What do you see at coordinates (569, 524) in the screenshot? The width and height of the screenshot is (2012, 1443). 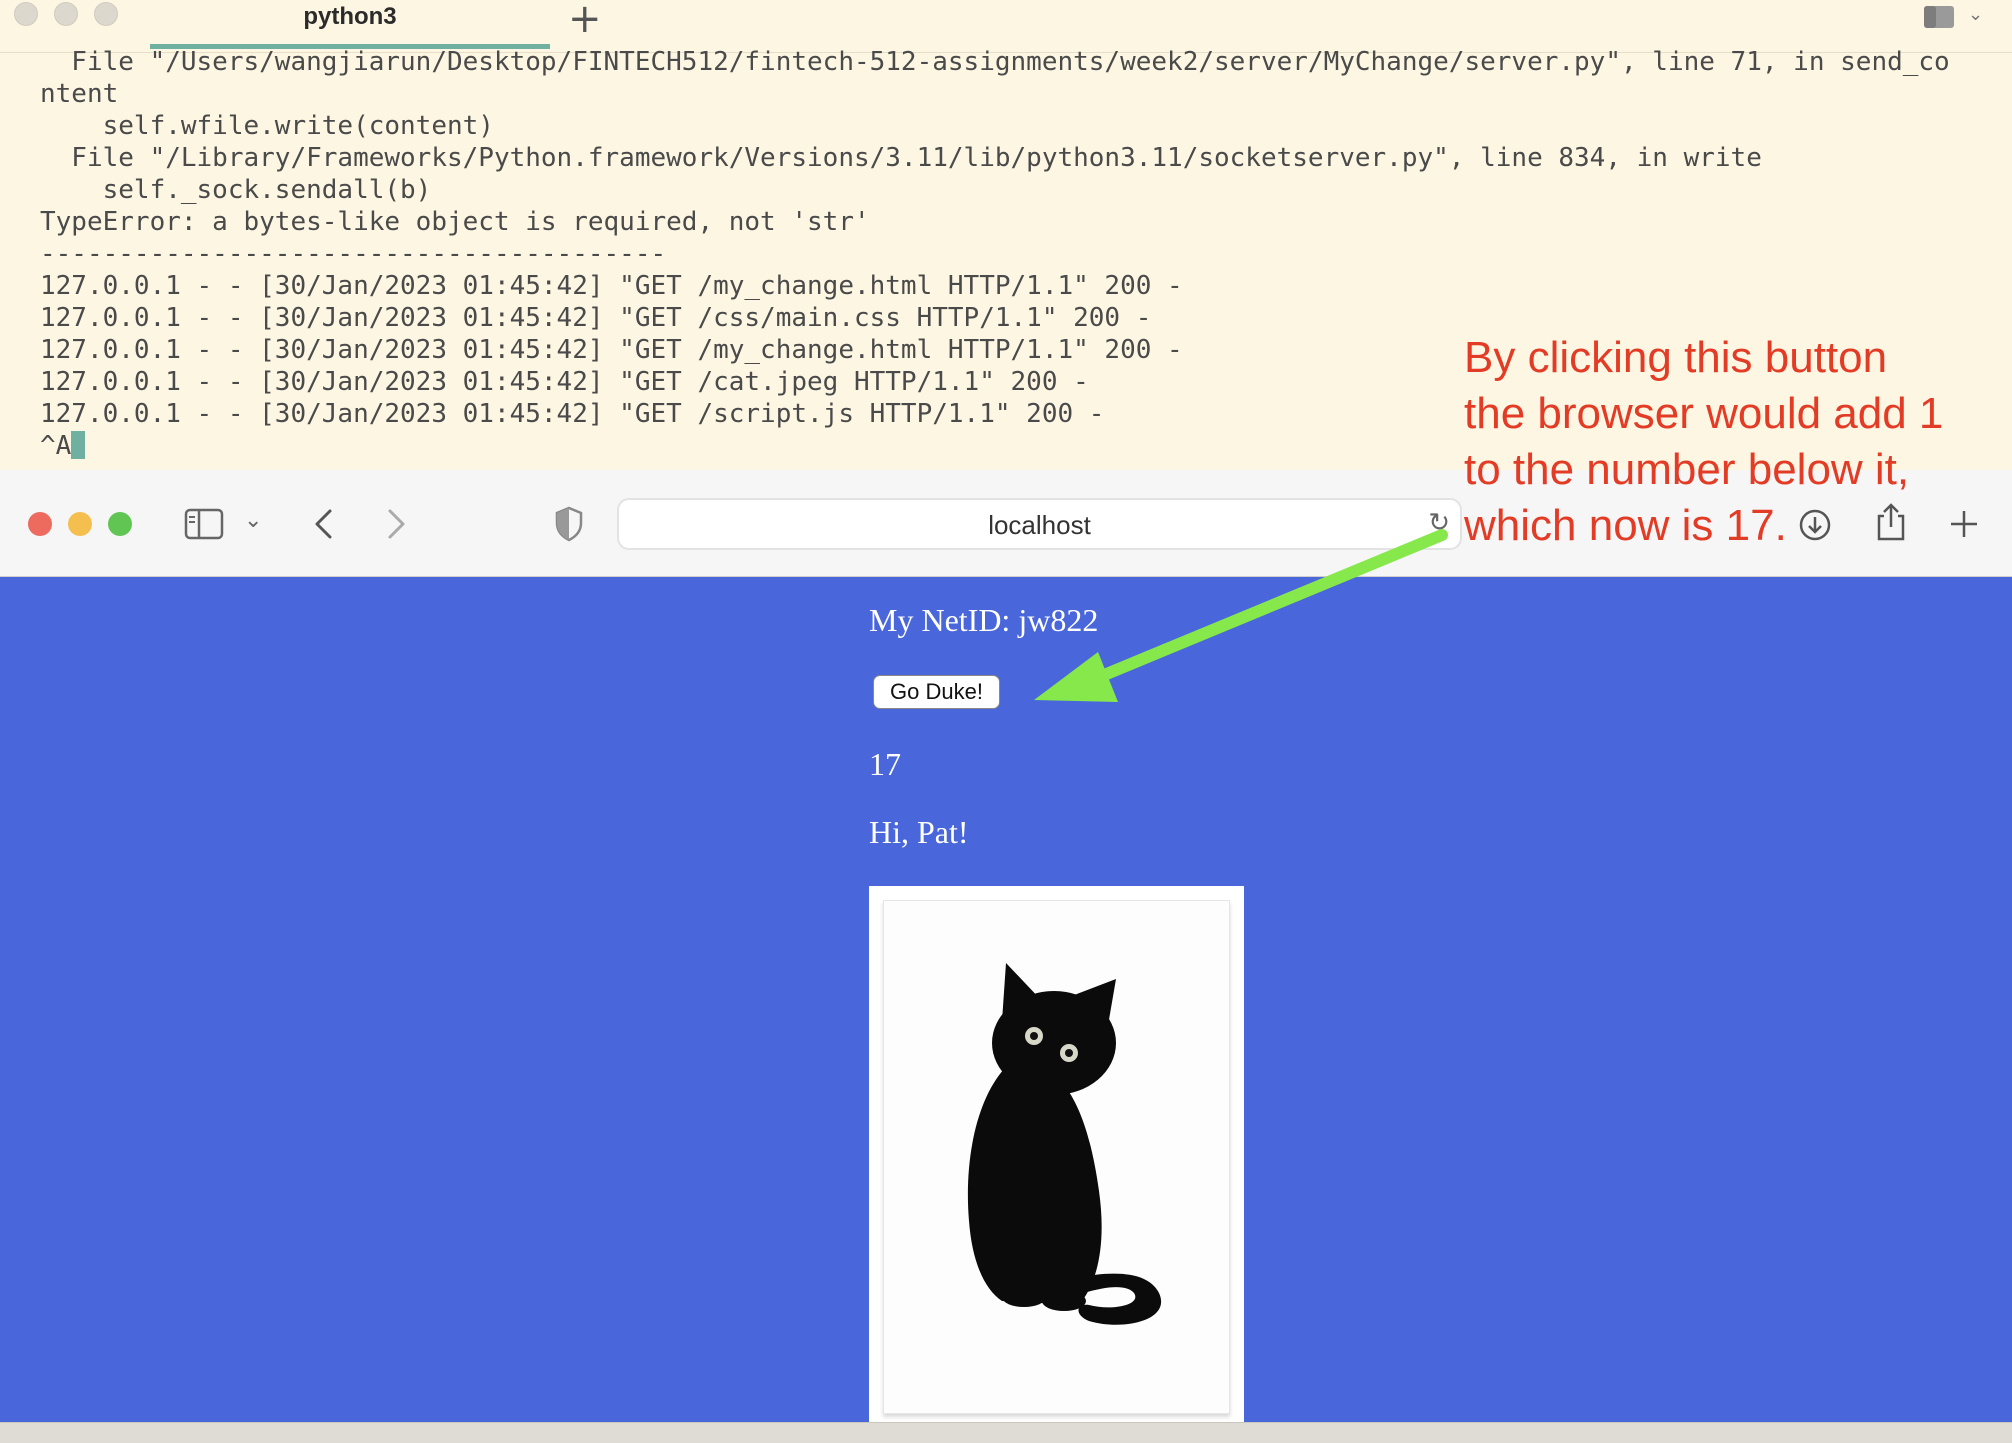 I see `shield-icon` at bounding box center [569, 524].